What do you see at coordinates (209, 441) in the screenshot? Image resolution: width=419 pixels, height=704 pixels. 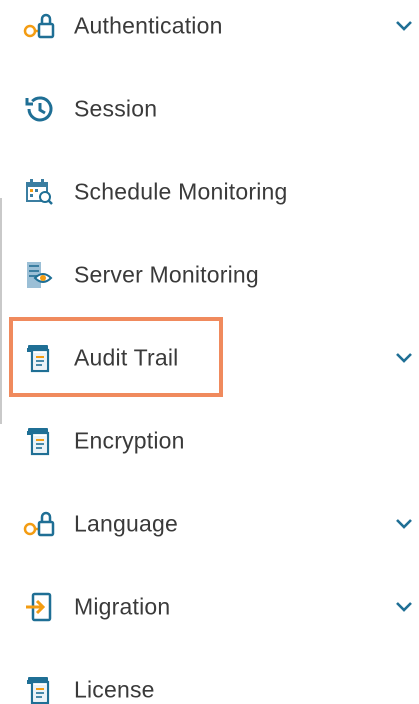 I see `menu-item-encryption: Encryption` at bounding box center [209, 441].